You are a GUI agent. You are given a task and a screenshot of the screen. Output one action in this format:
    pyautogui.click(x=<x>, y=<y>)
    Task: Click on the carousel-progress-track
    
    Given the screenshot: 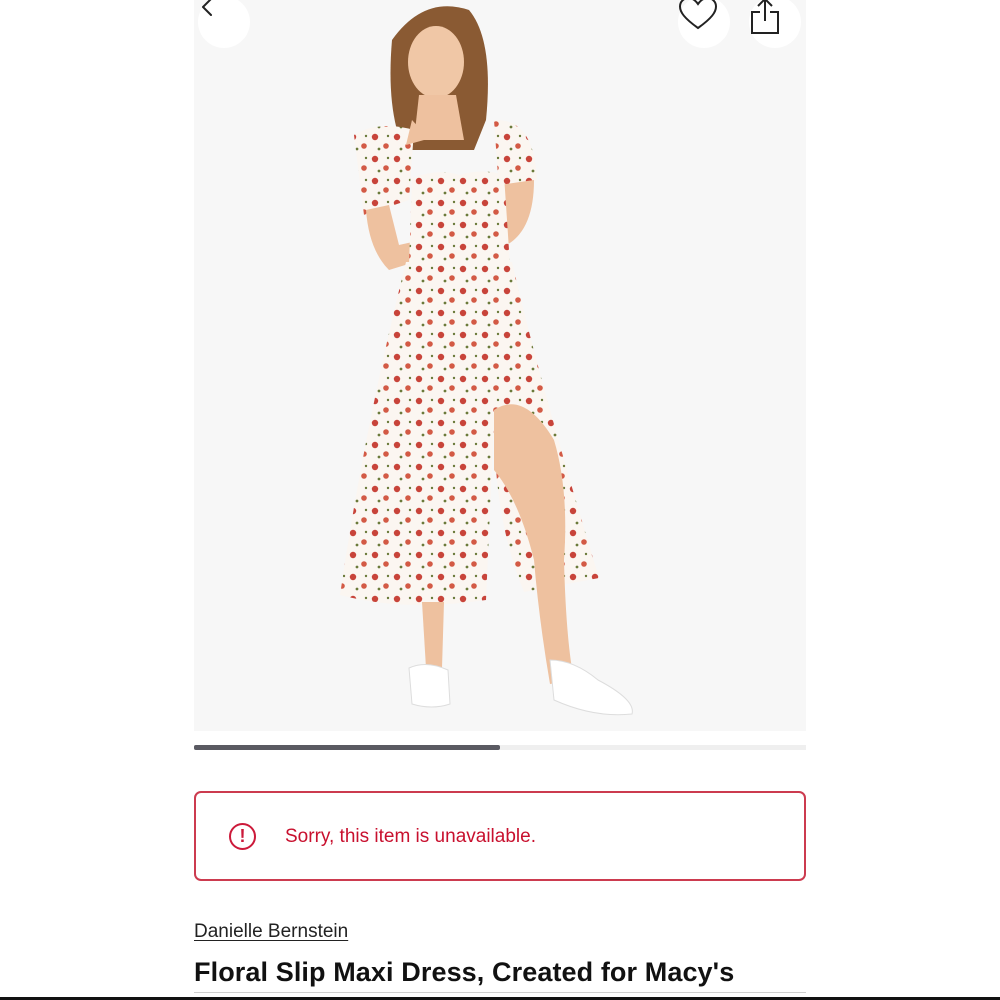 What is the action you would take?
    pyautogui.click(x=500, y=747)
    